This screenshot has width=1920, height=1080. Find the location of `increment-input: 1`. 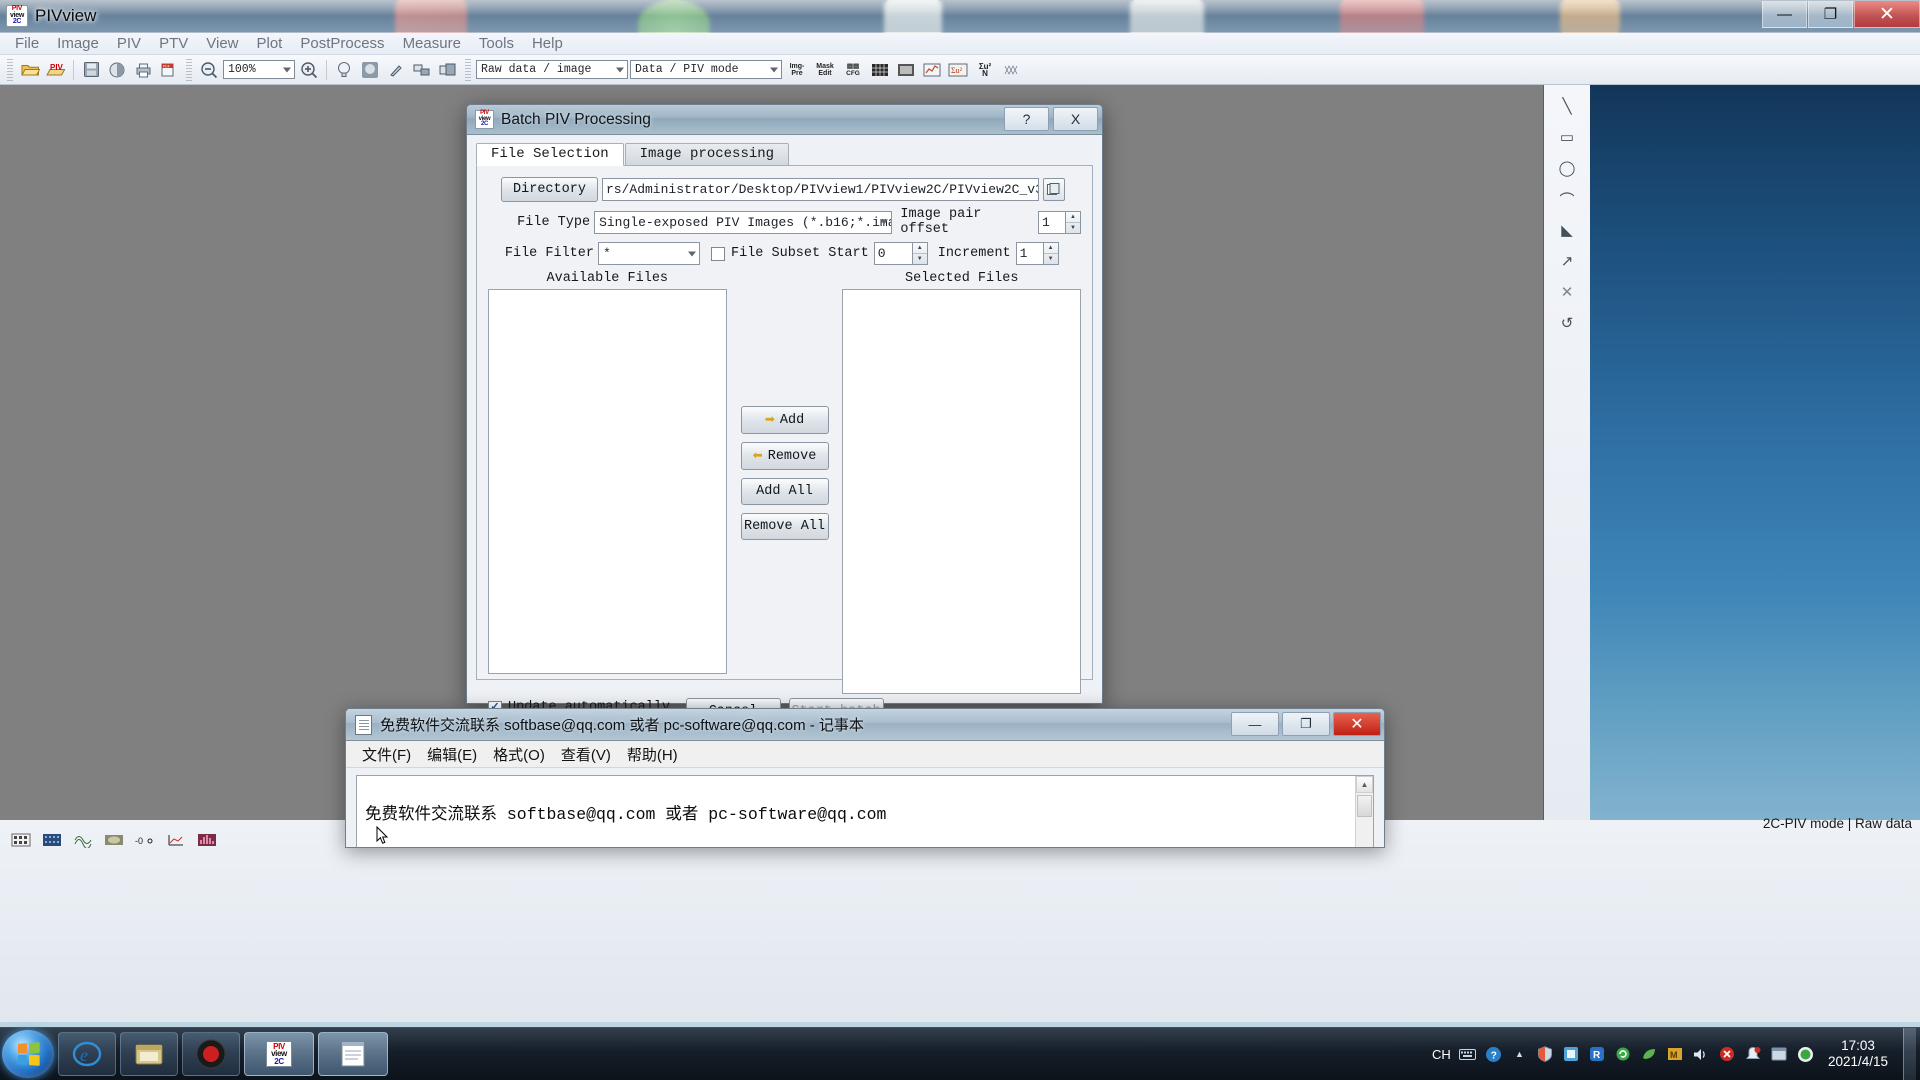

increment-input: 1 is located at coordinates (1029, 253).